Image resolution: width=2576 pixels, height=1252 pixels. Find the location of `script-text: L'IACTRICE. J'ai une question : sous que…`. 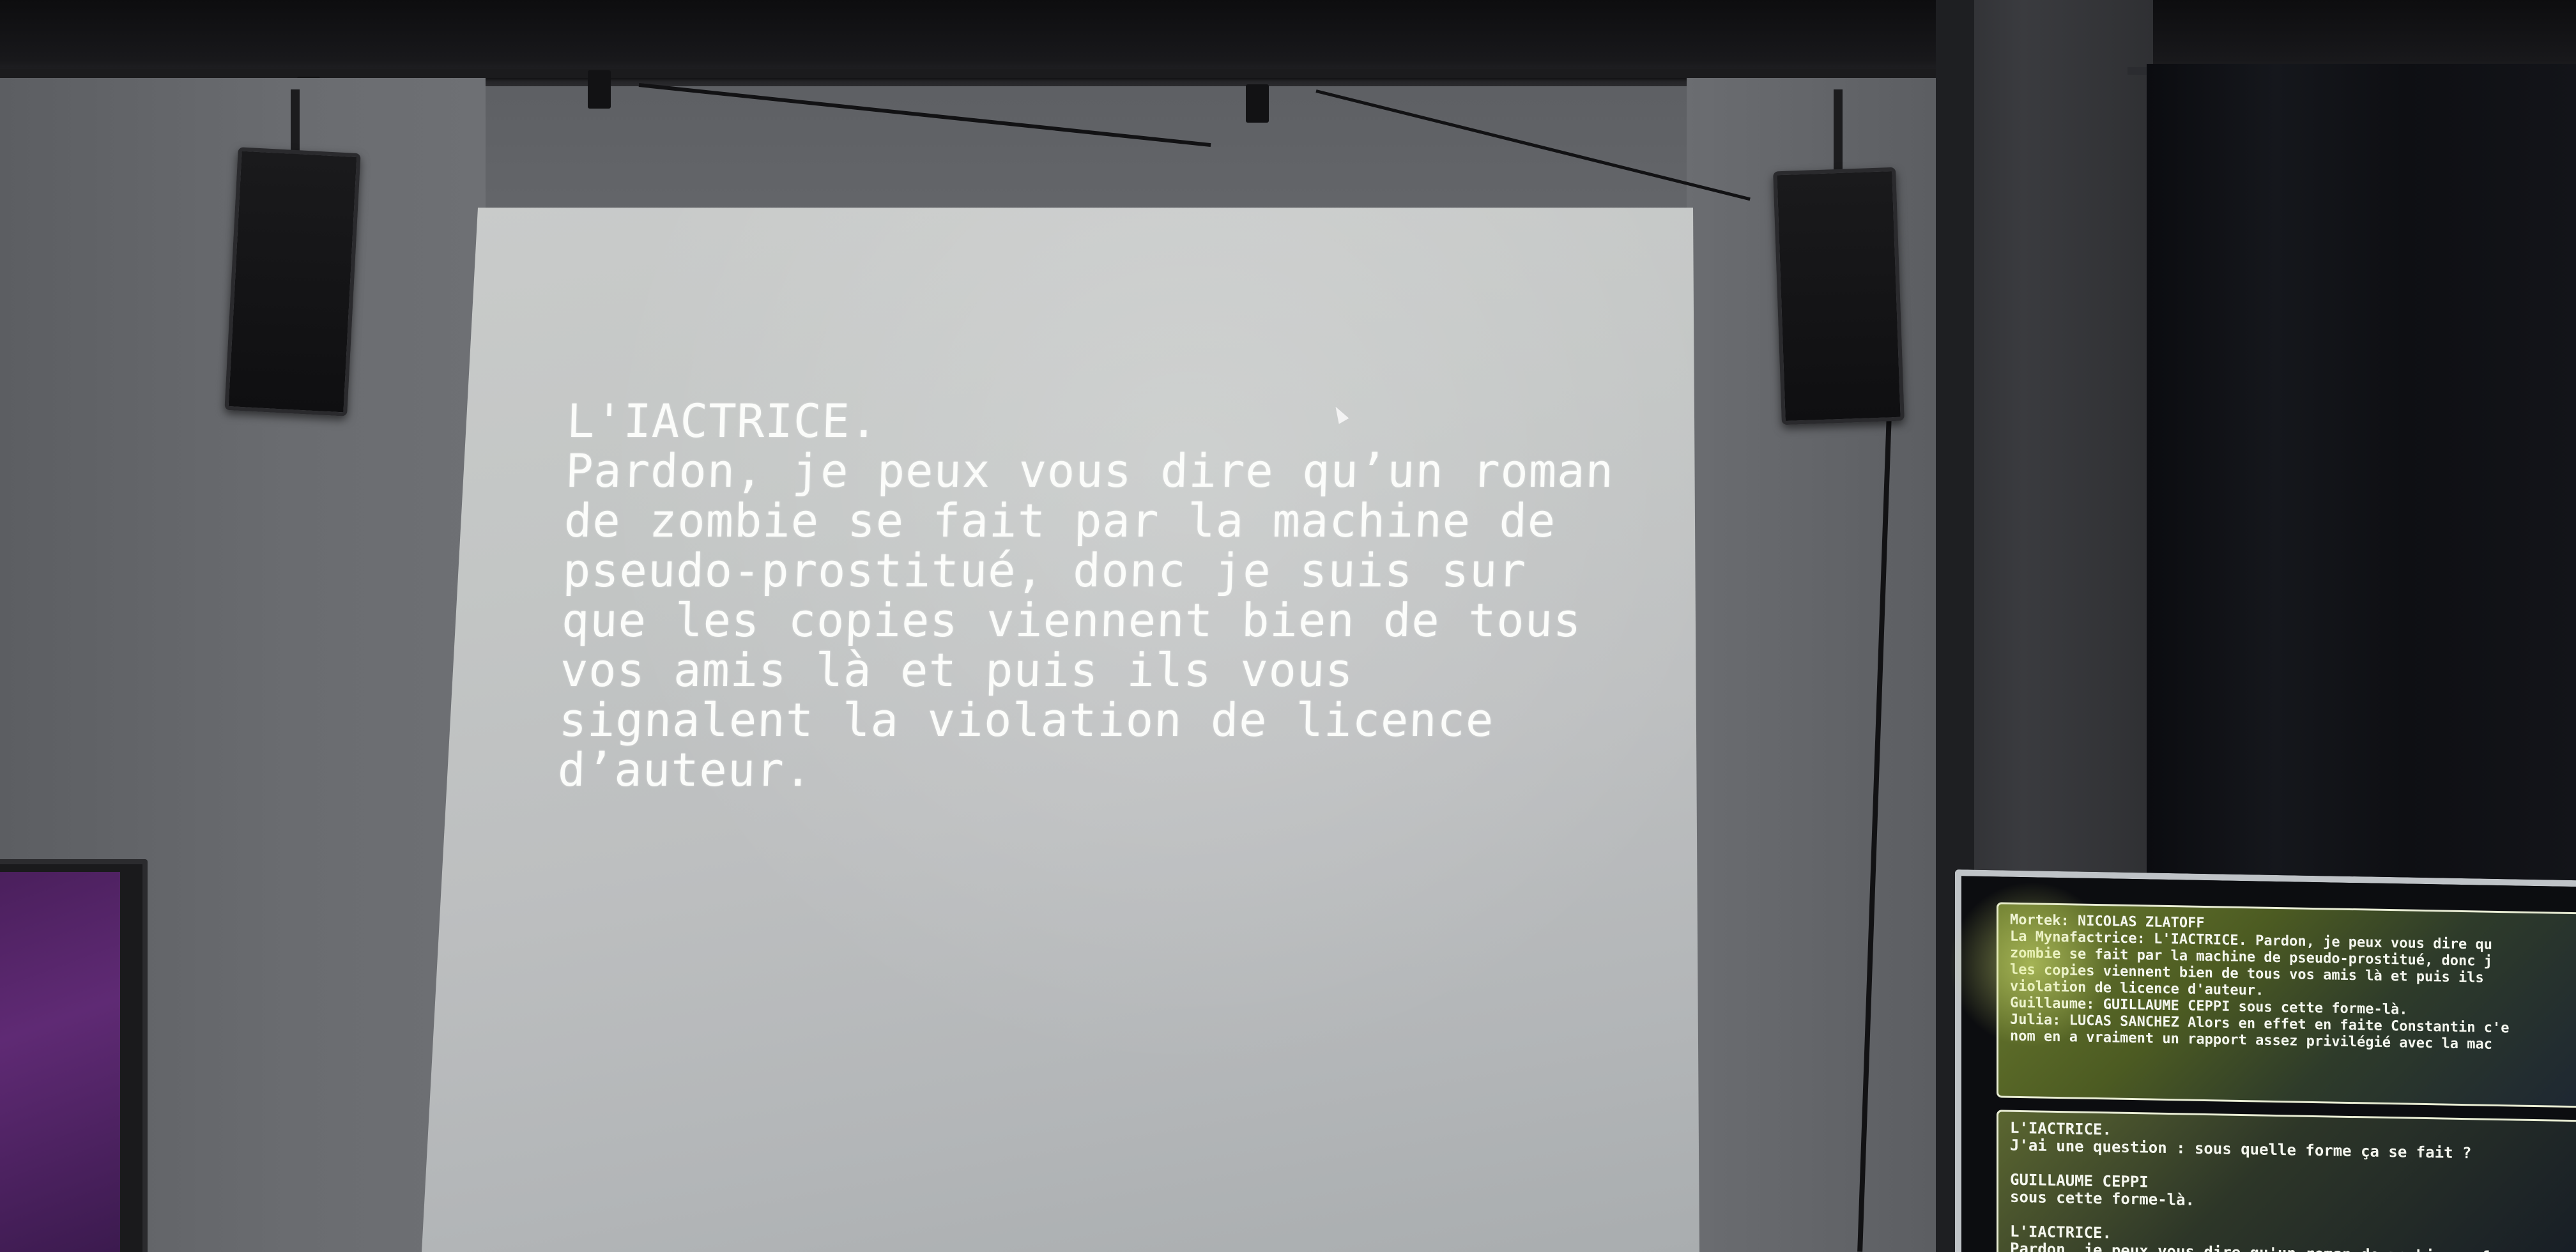

script-text: L'IACTRICE. J'ai une question : sous que… is located at coordinates (2254, 1185).